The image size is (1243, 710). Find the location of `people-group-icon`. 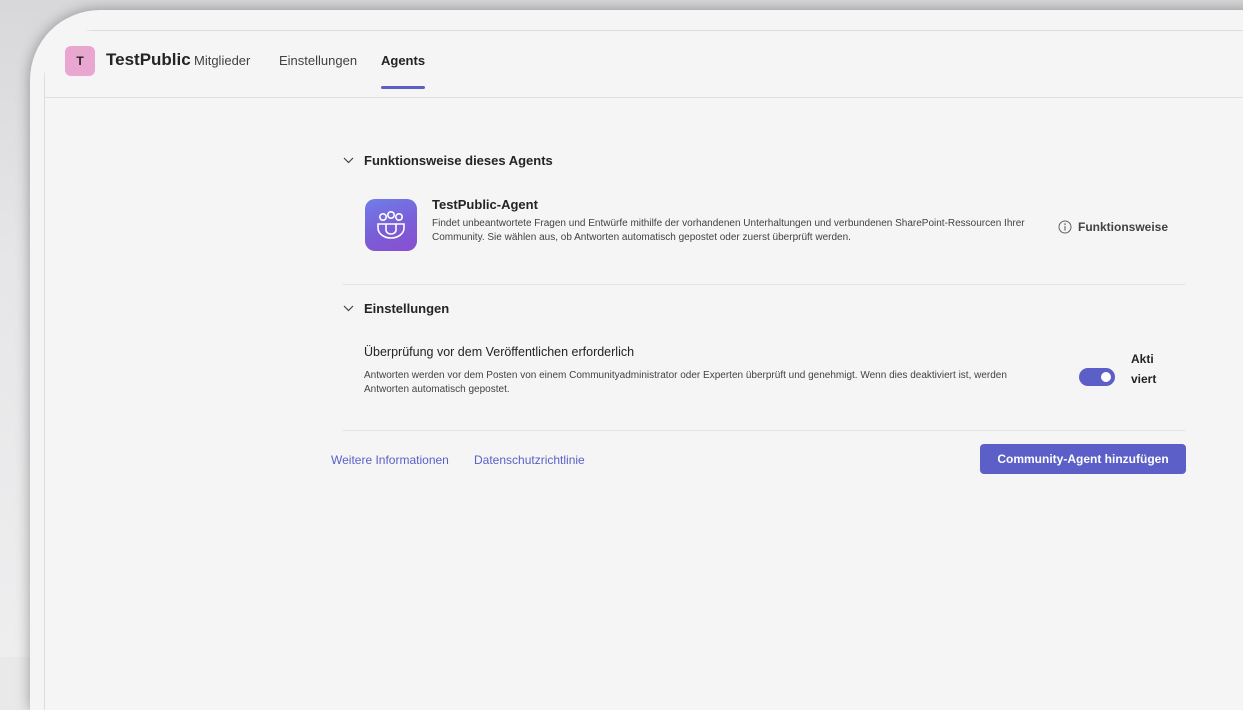

people-group-icon is located at coordinates (391, 224).